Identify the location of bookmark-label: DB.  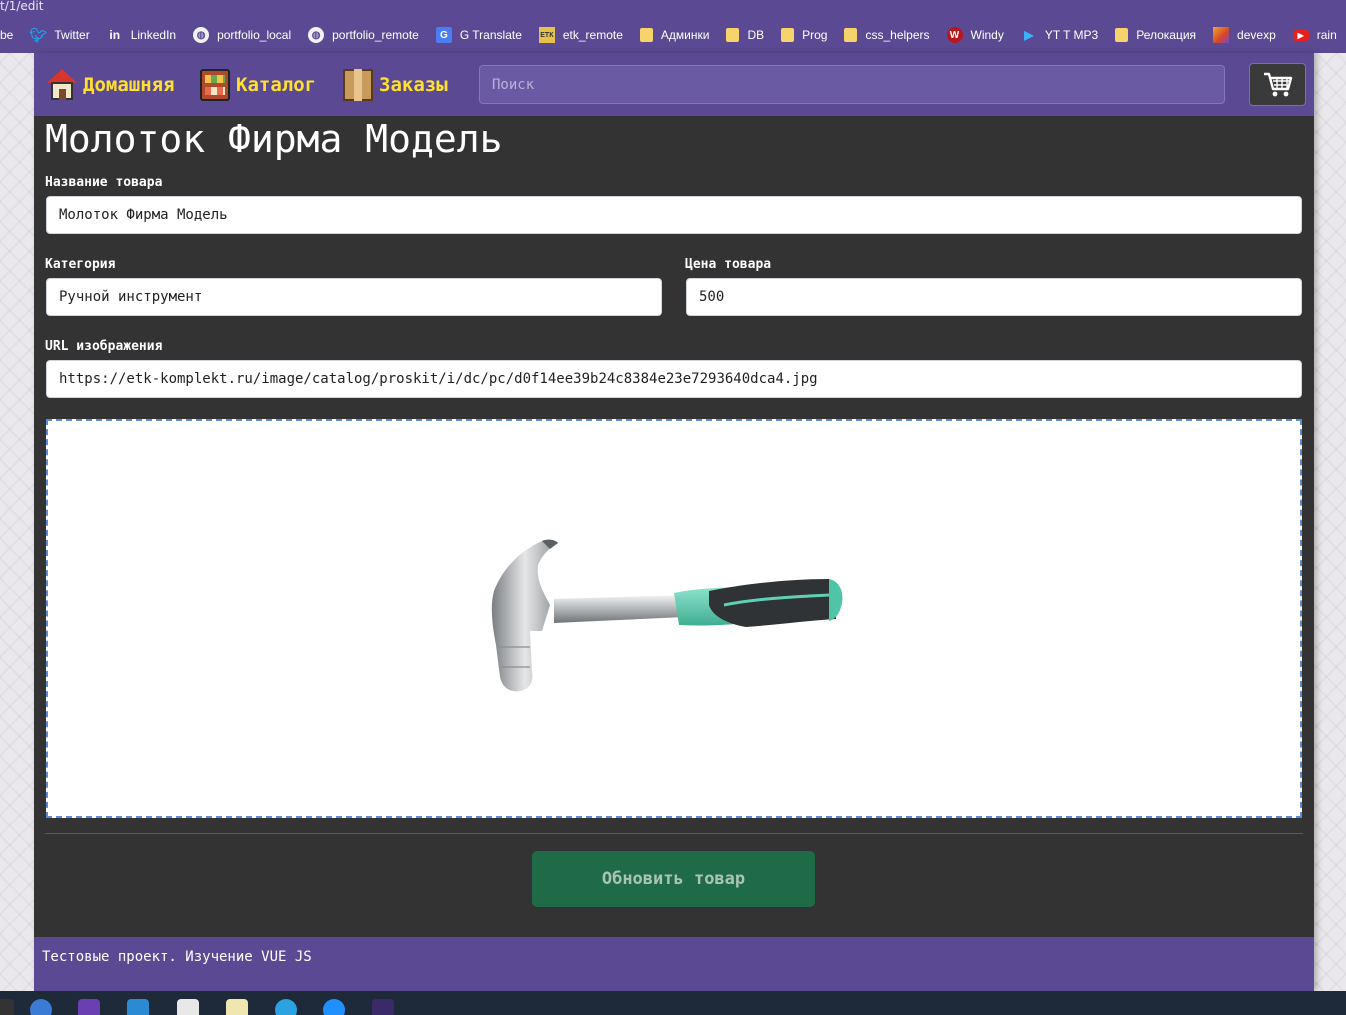
(756, 35).